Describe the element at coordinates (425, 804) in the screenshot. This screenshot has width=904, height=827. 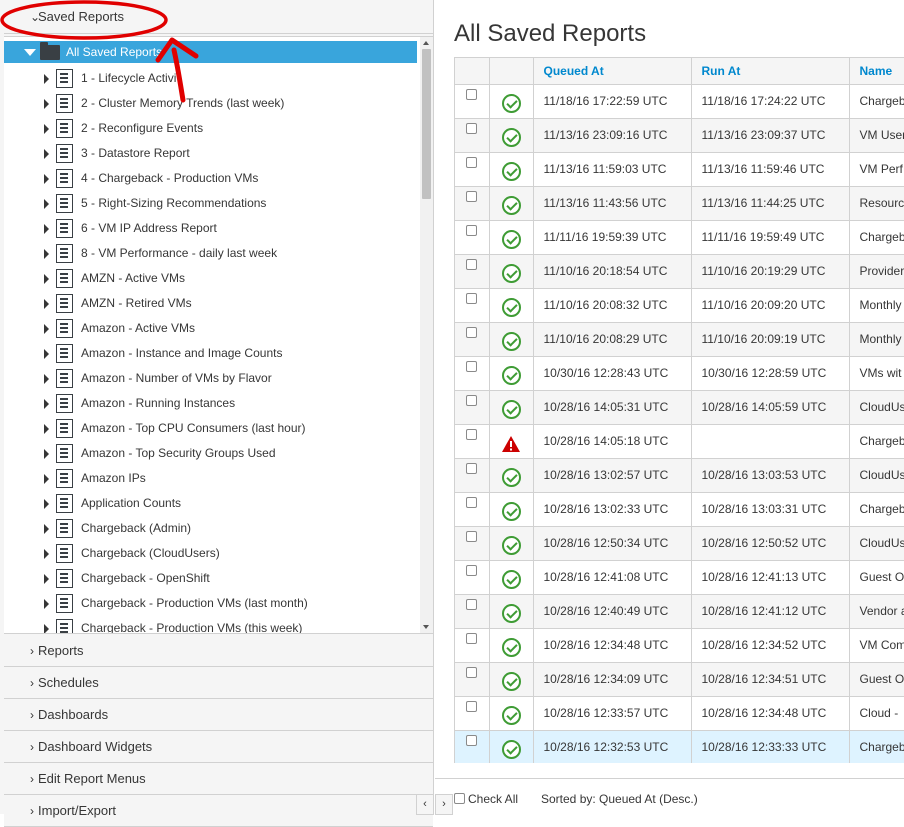
I see `prev-page-button: ‹` at that location.